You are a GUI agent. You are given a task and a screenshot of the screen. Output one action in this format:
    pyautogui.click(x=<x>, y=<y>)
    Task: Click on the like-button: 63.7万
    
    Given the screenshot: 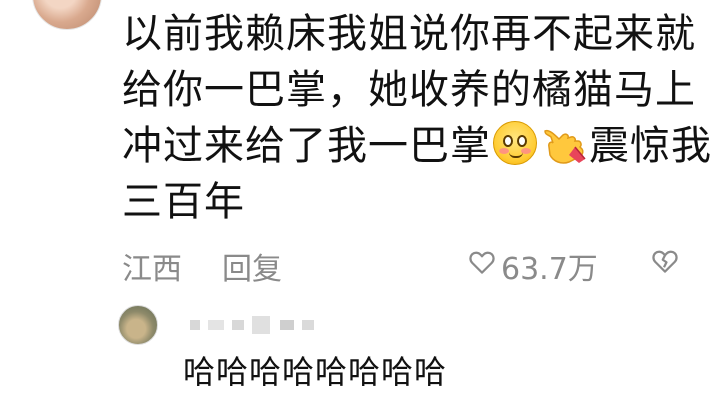 What is the action you would take?
    pyautogui.click(x=532, y=266)
    